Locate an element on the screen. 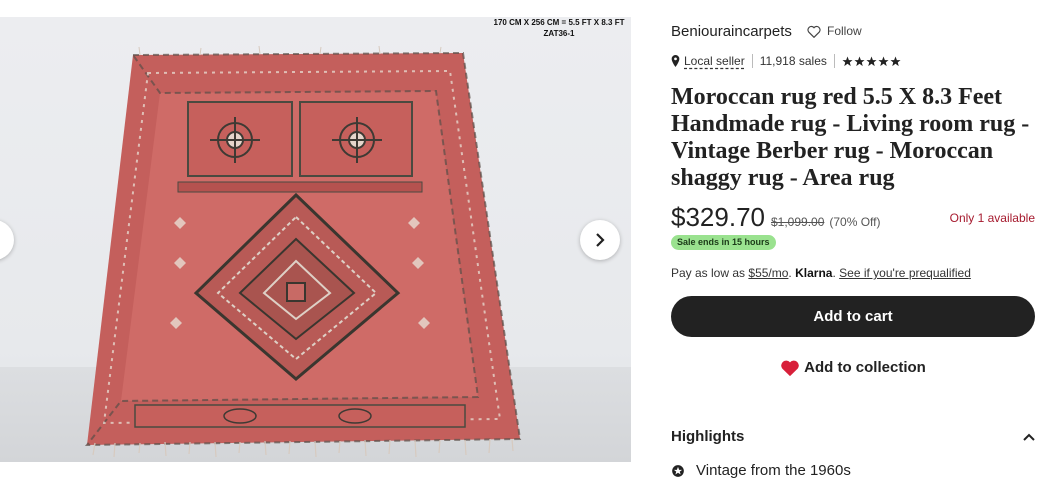 The height and width of the screenshot is (486, 1060). shop-meta-row: Local seller 11,918 sales is located at coordinates (786, 61).